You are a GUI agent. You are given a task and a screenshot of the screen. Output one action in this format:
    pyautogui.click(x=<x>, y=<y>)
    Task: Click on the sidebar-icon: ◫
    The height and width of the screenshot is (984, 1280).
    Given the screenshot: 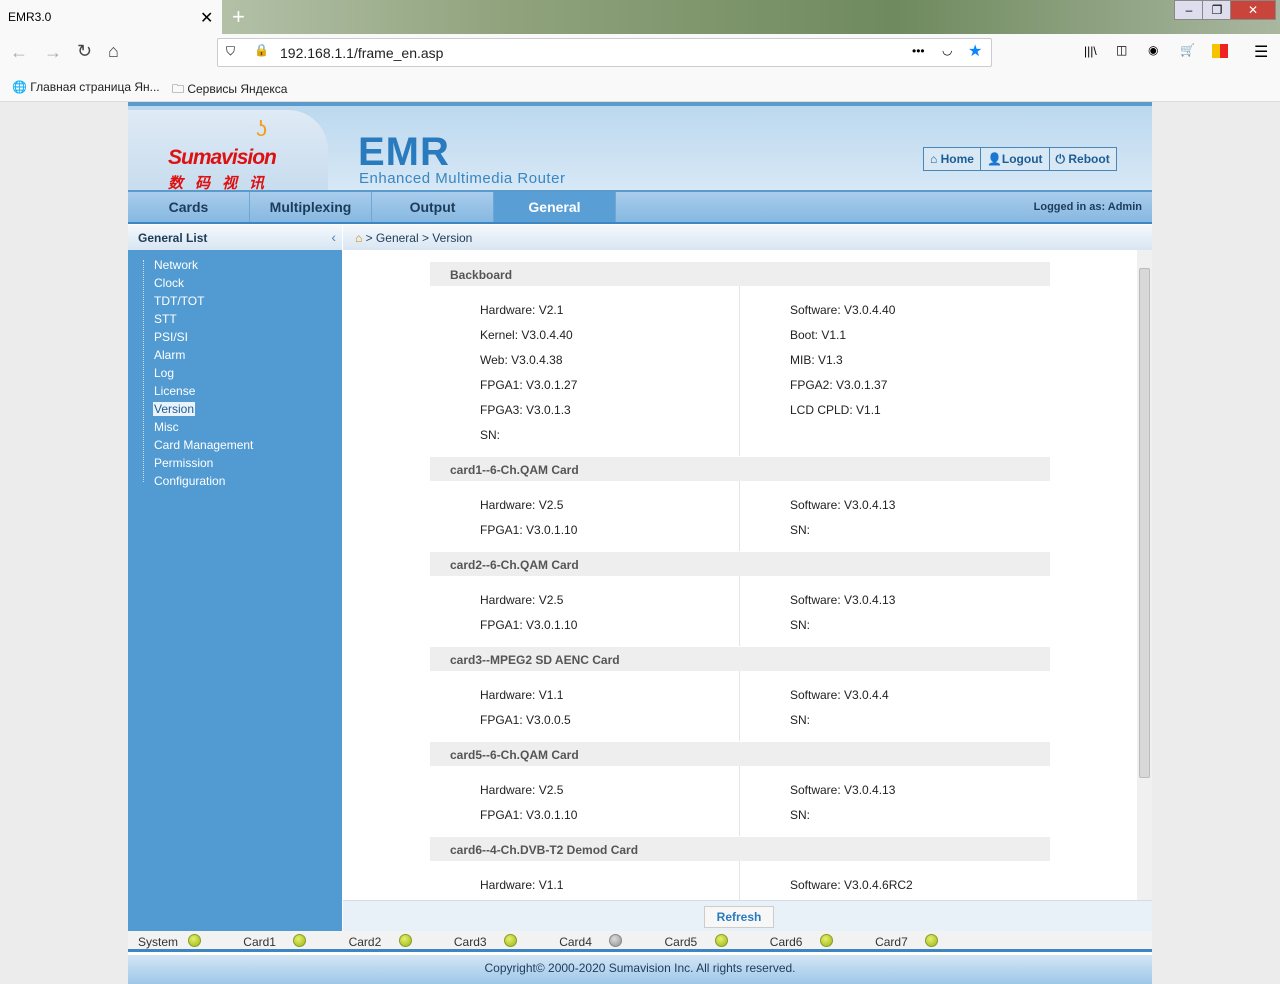 What is the action you would take?
    pyautogui.click(x=1121, y=50)
    